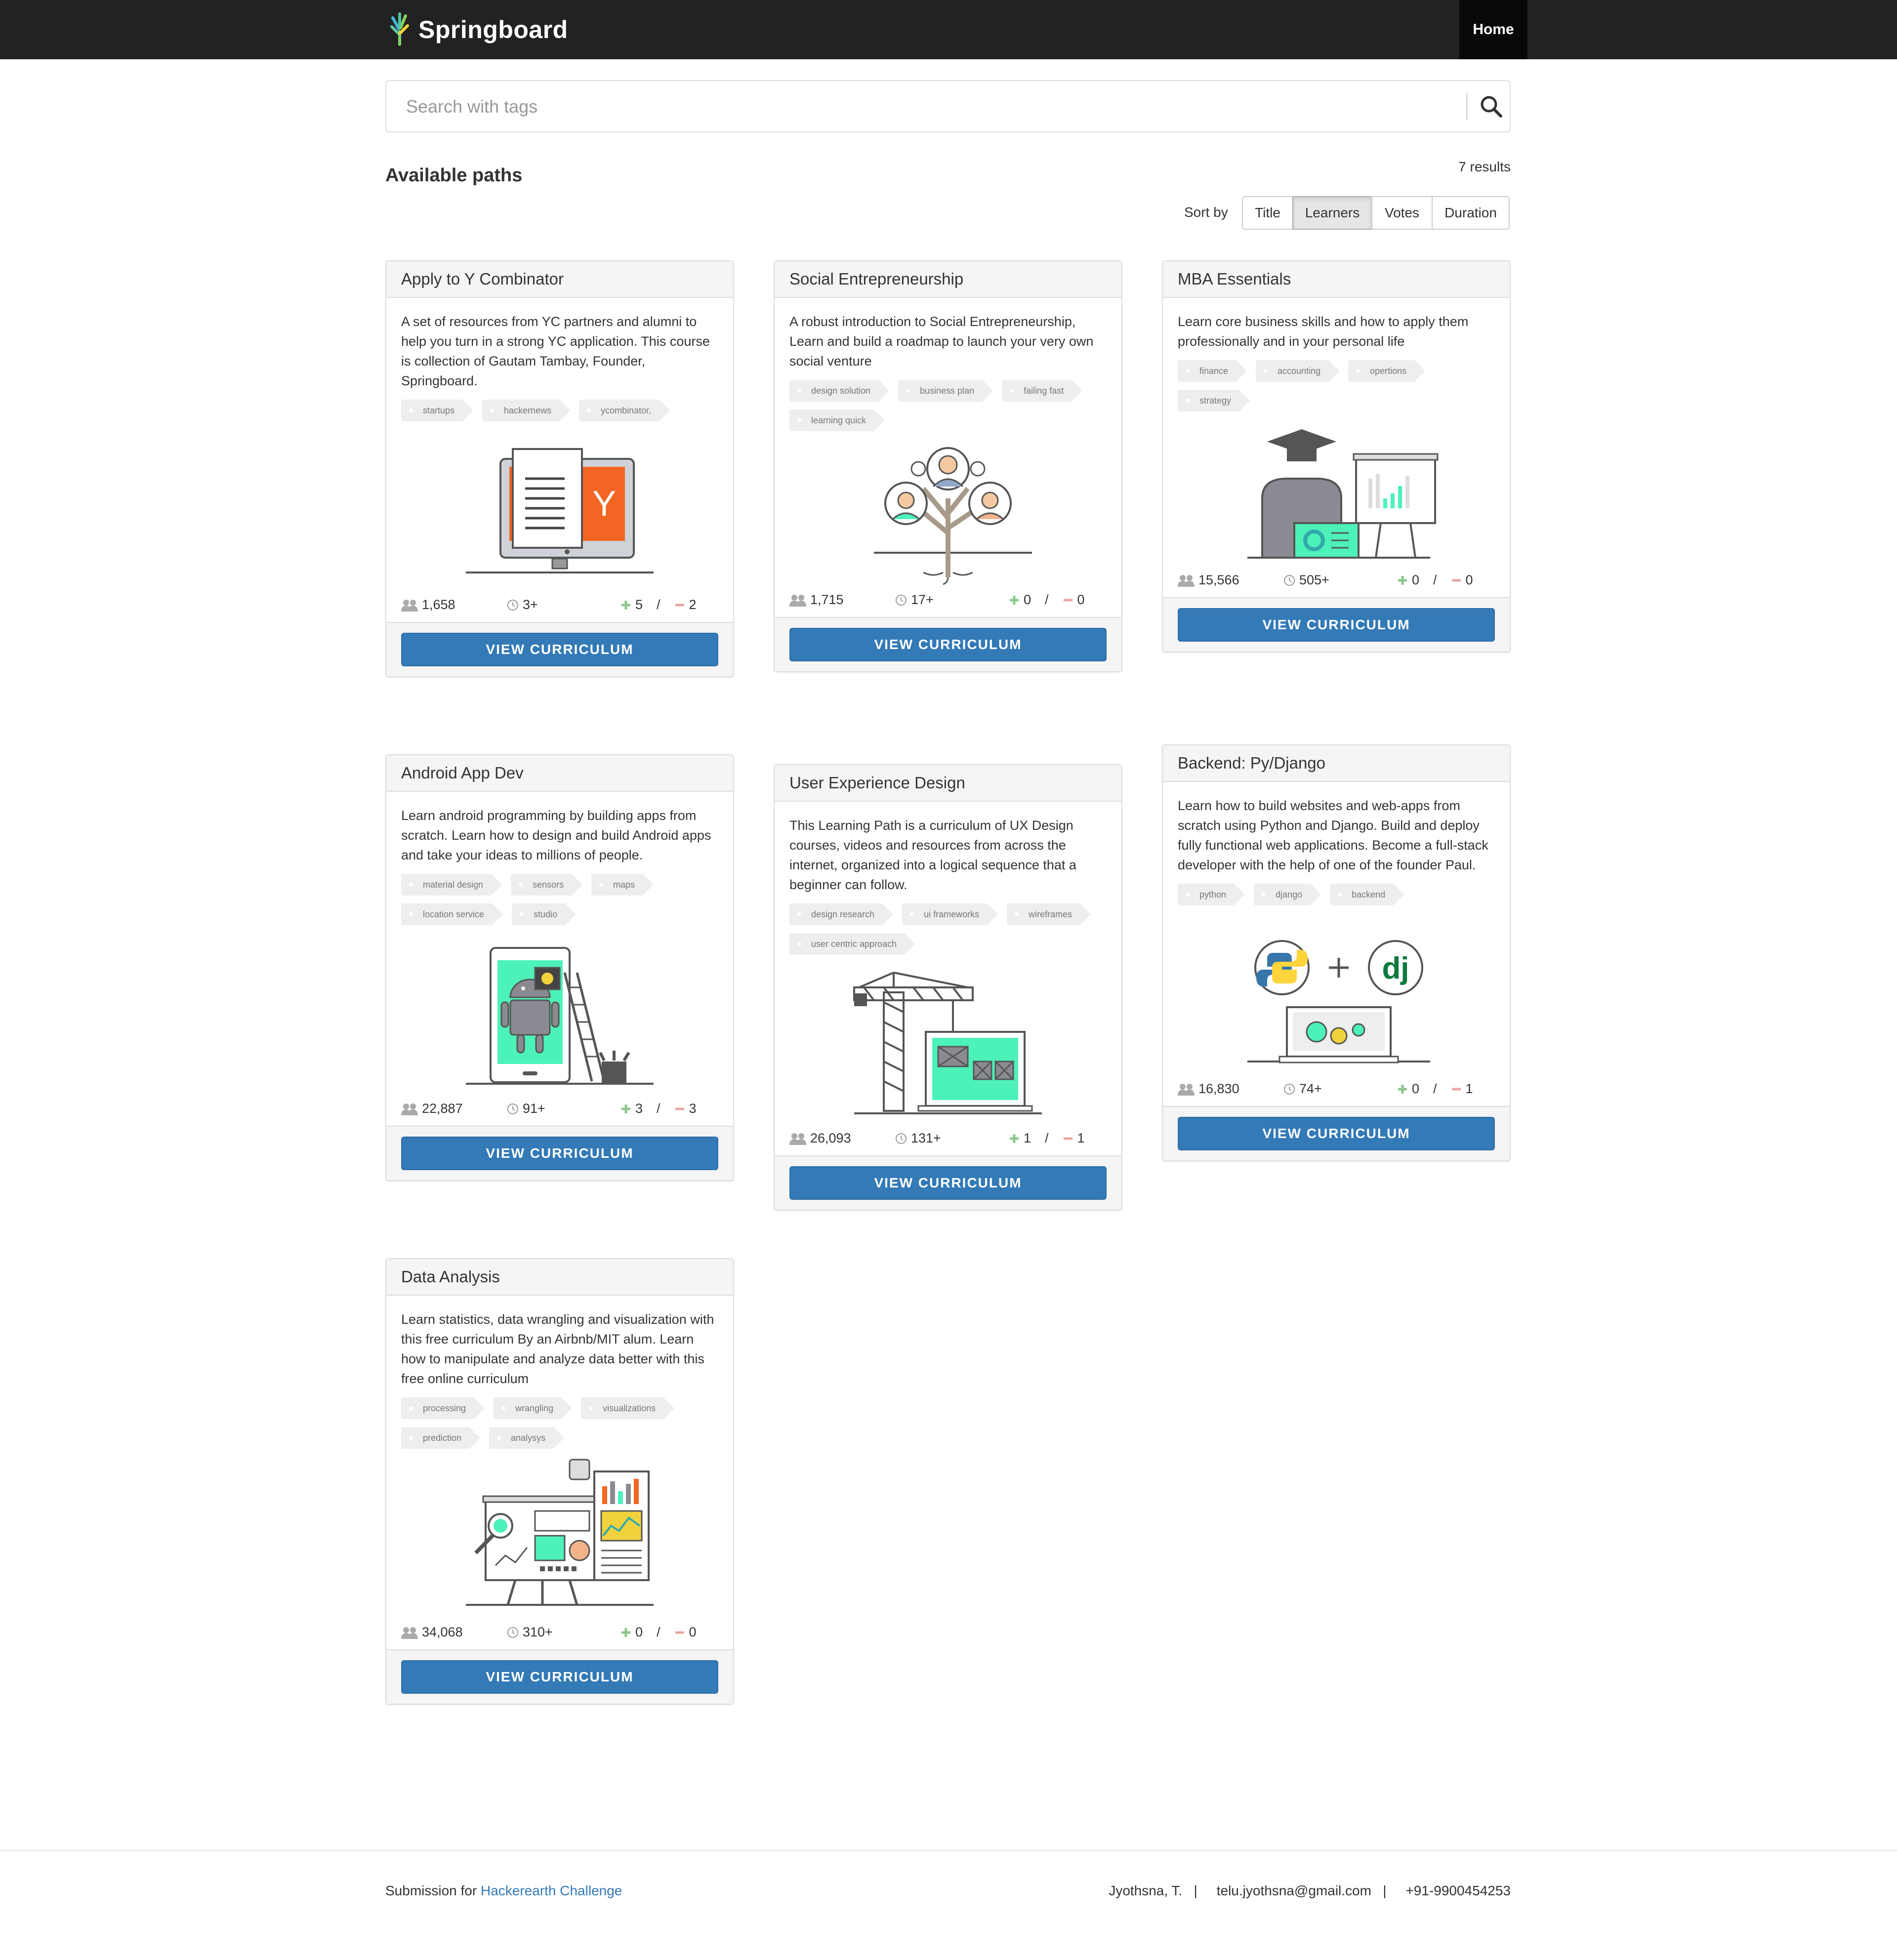  I want to click on votes: 0 / 0, so click(1047, 600).